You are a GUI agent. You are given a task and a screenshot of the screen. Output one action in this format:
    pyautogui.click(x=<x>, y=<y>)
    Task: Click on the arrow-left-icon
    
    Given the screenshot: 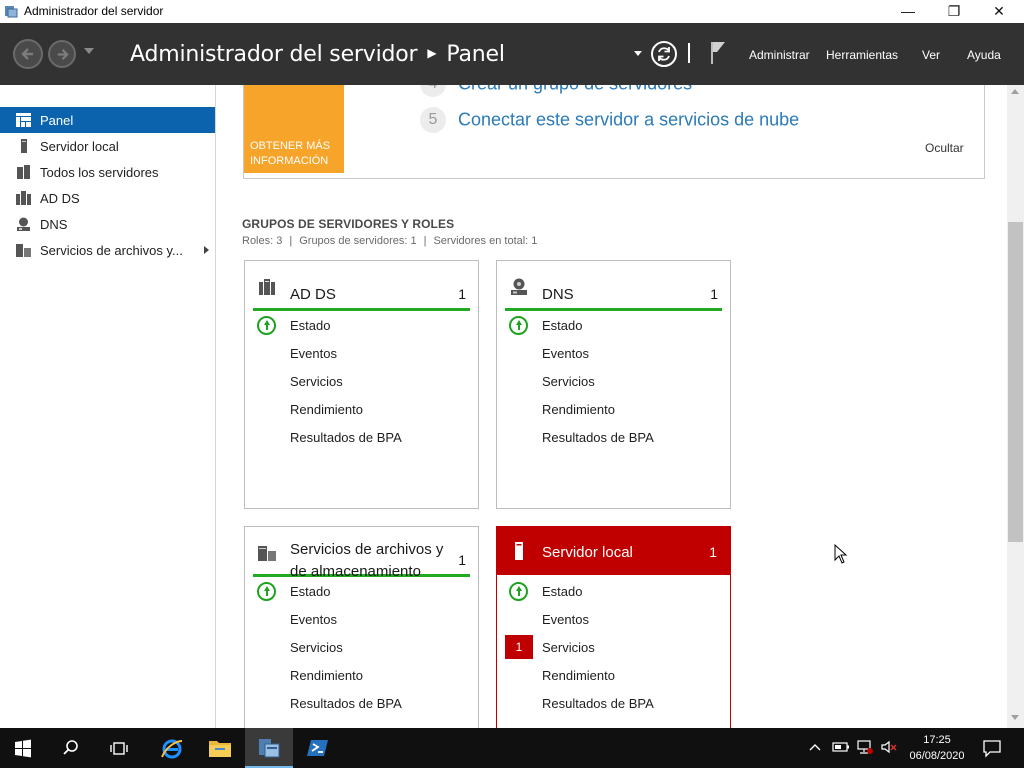 What is the action you would take?
    pyautogui.click(x=27, y=54)
    